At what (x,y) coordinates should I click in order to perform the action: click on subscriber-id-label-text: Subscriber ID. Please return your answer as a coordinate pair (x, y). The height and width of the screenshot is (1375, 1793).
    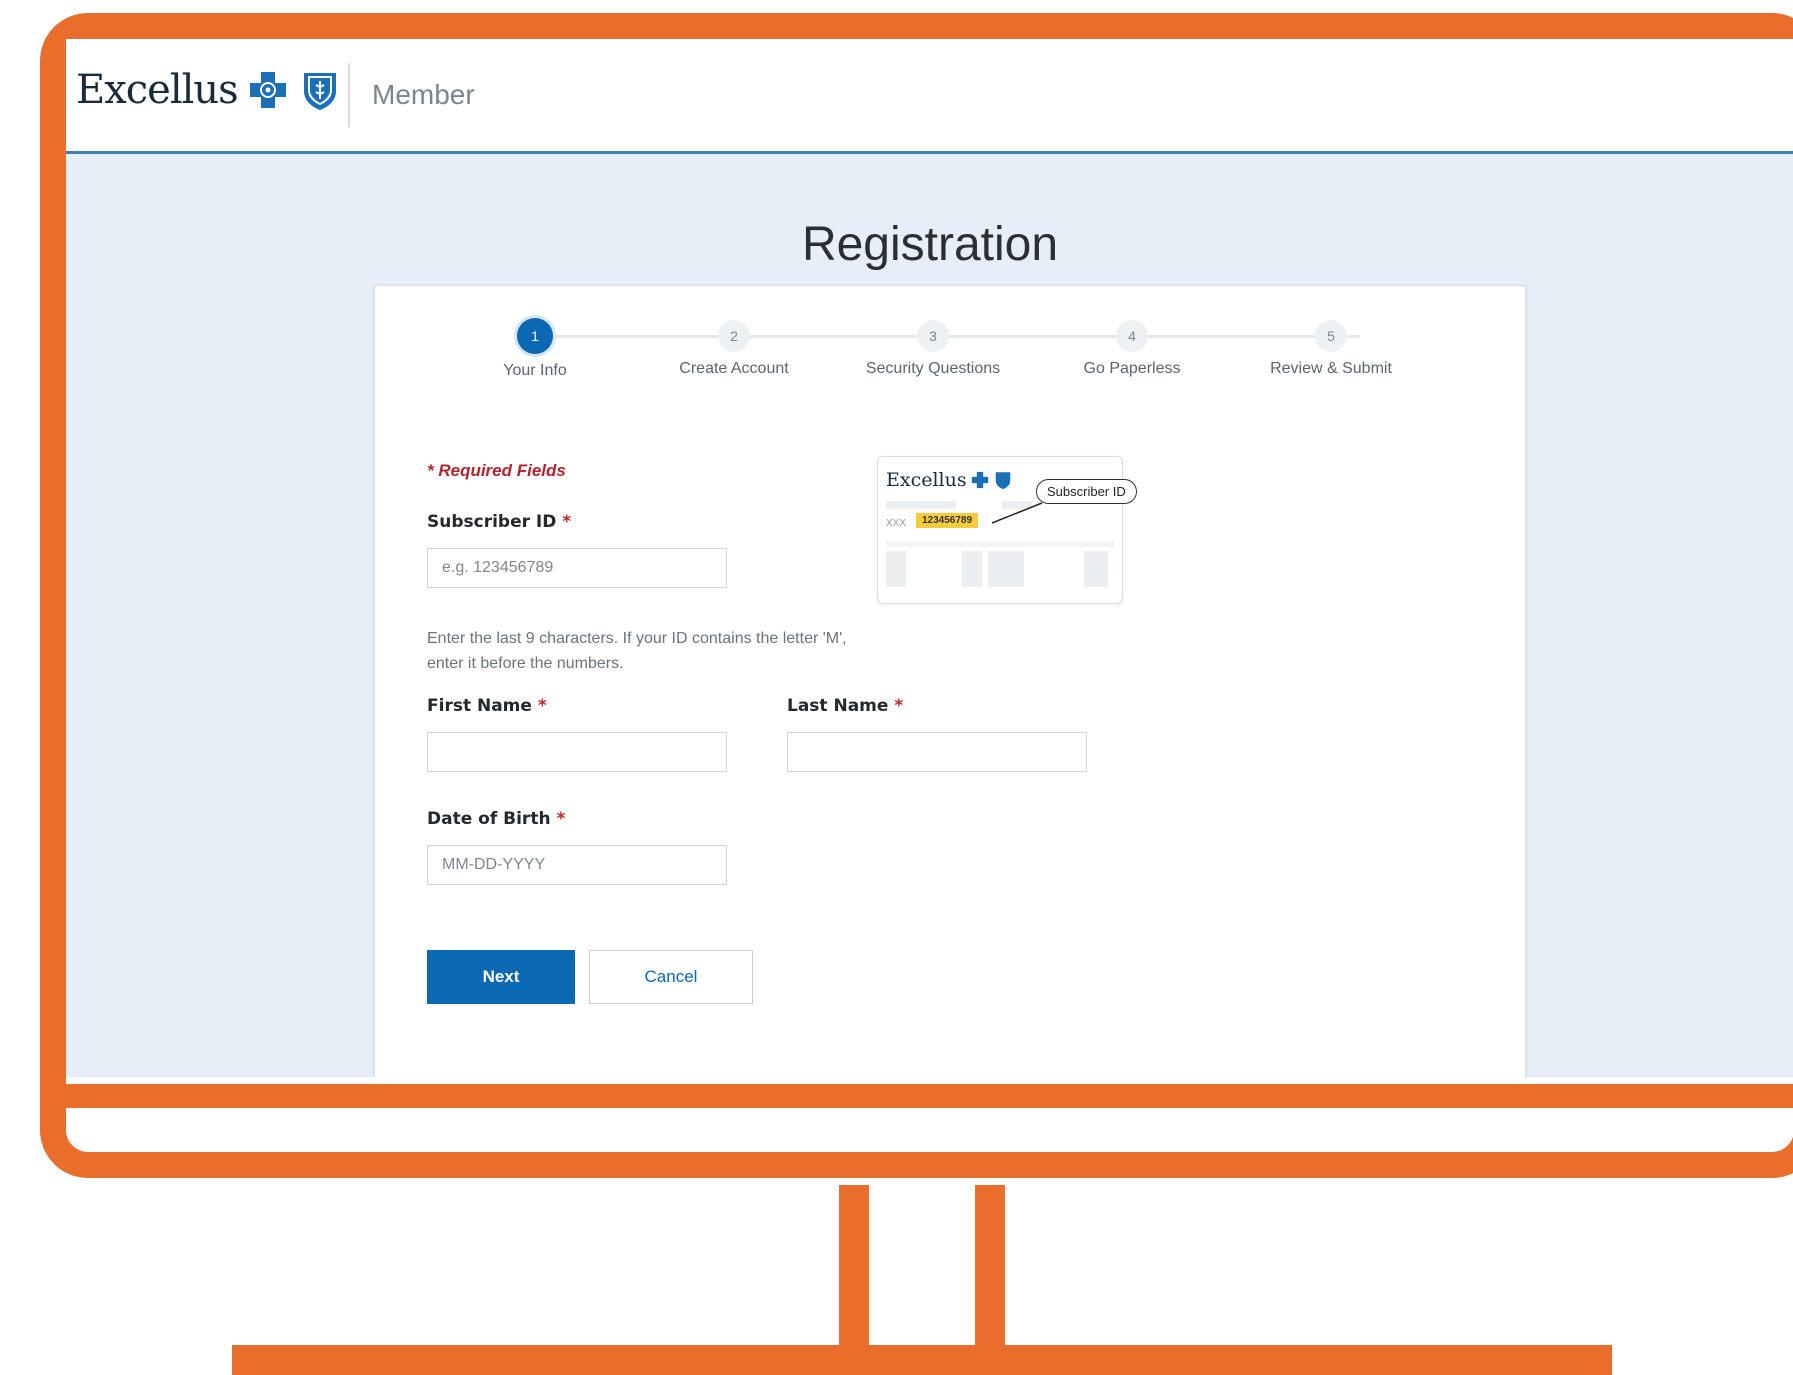
    Looking at the image, I should click on (492, 522).